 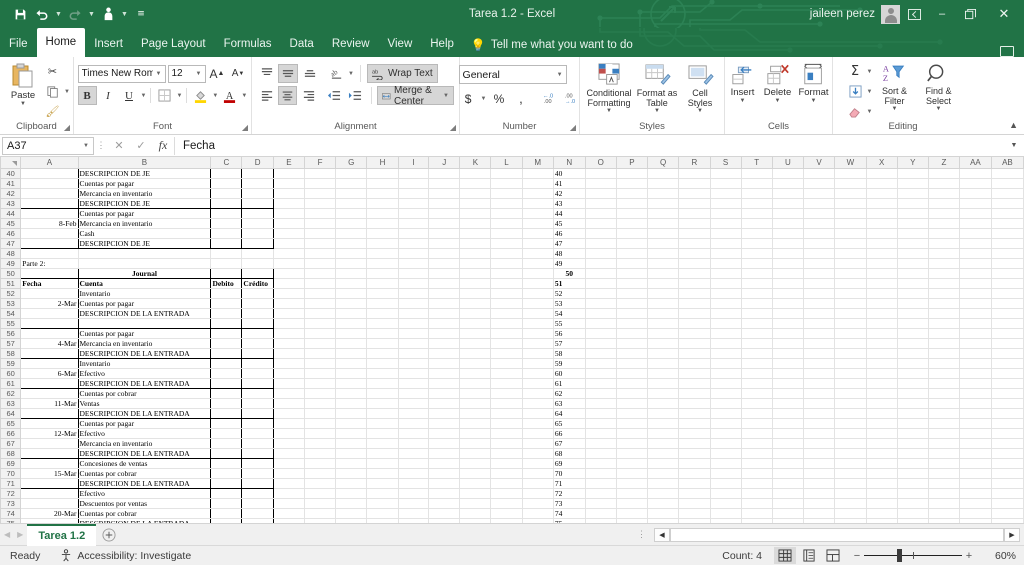 What do you see at coordinates (1007, 323) in the screenshot?
I see `cell-AB55` at bounding box center [1007, 323].